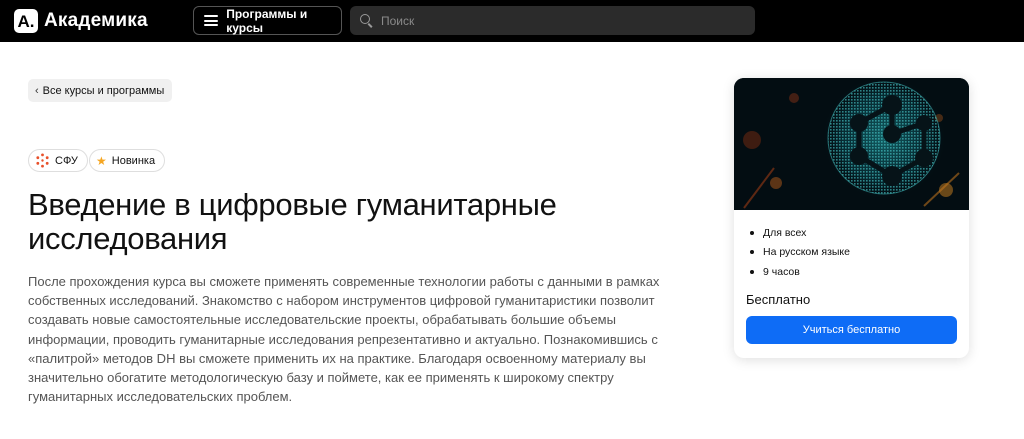 Image resolution: width=1024 pixels, height=439 pixels. I want to click on sfu-logo-icon, so click(42, 160).